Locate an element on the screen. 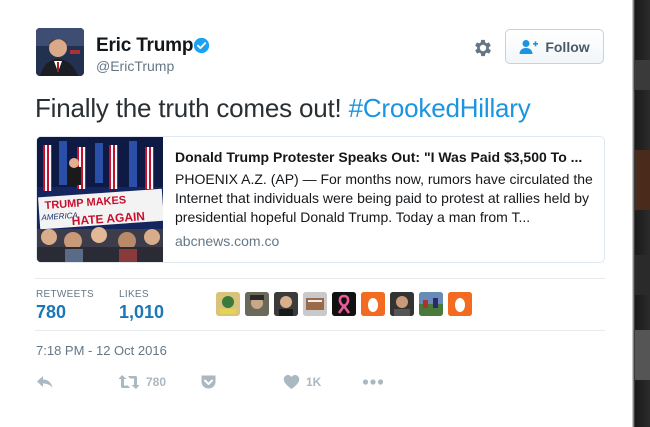 The width and height of the screenshot is (650, 427). retweet-count: 780 is located at coordinates (156, 382).